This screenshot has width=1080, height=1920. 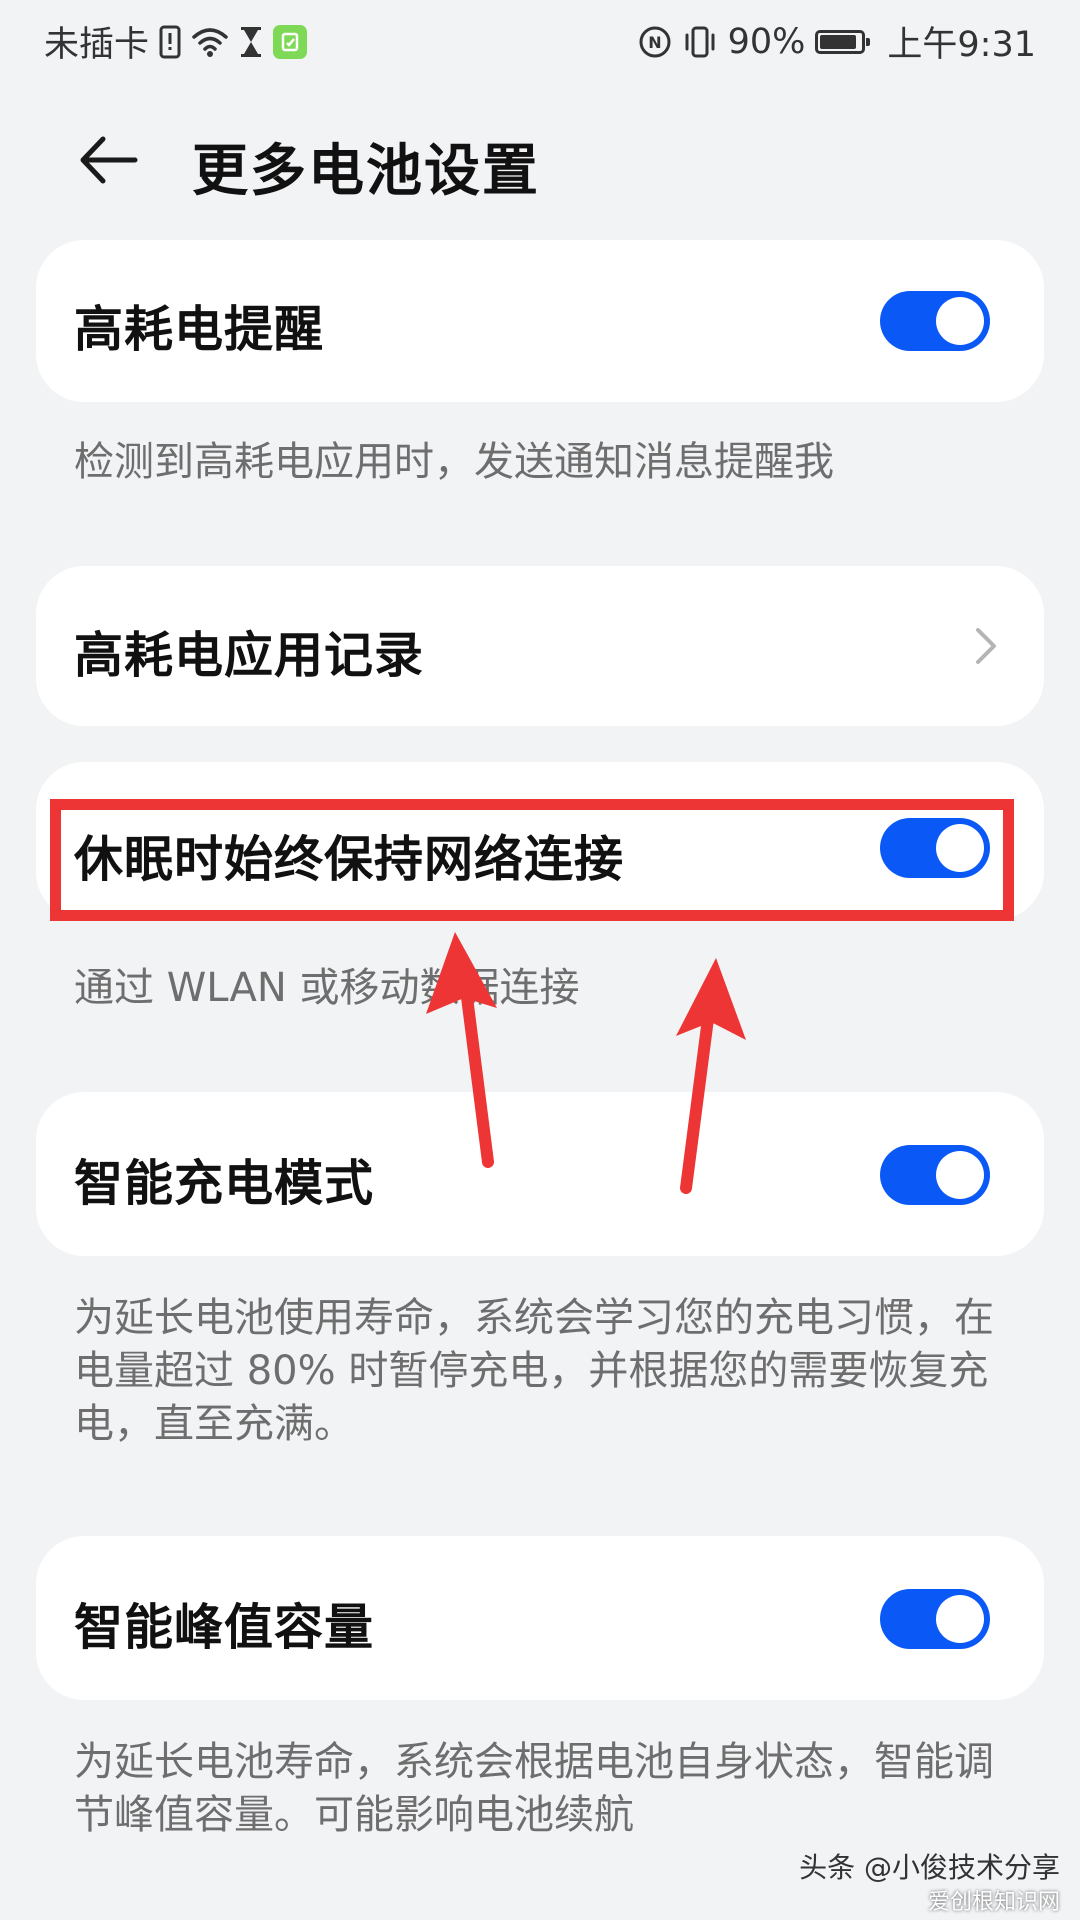 What do you see at coordinates (993, 1902) in the screenshot?
I see `watermark-sub: 爱创根知识网` at bounding box center [993, 1902].